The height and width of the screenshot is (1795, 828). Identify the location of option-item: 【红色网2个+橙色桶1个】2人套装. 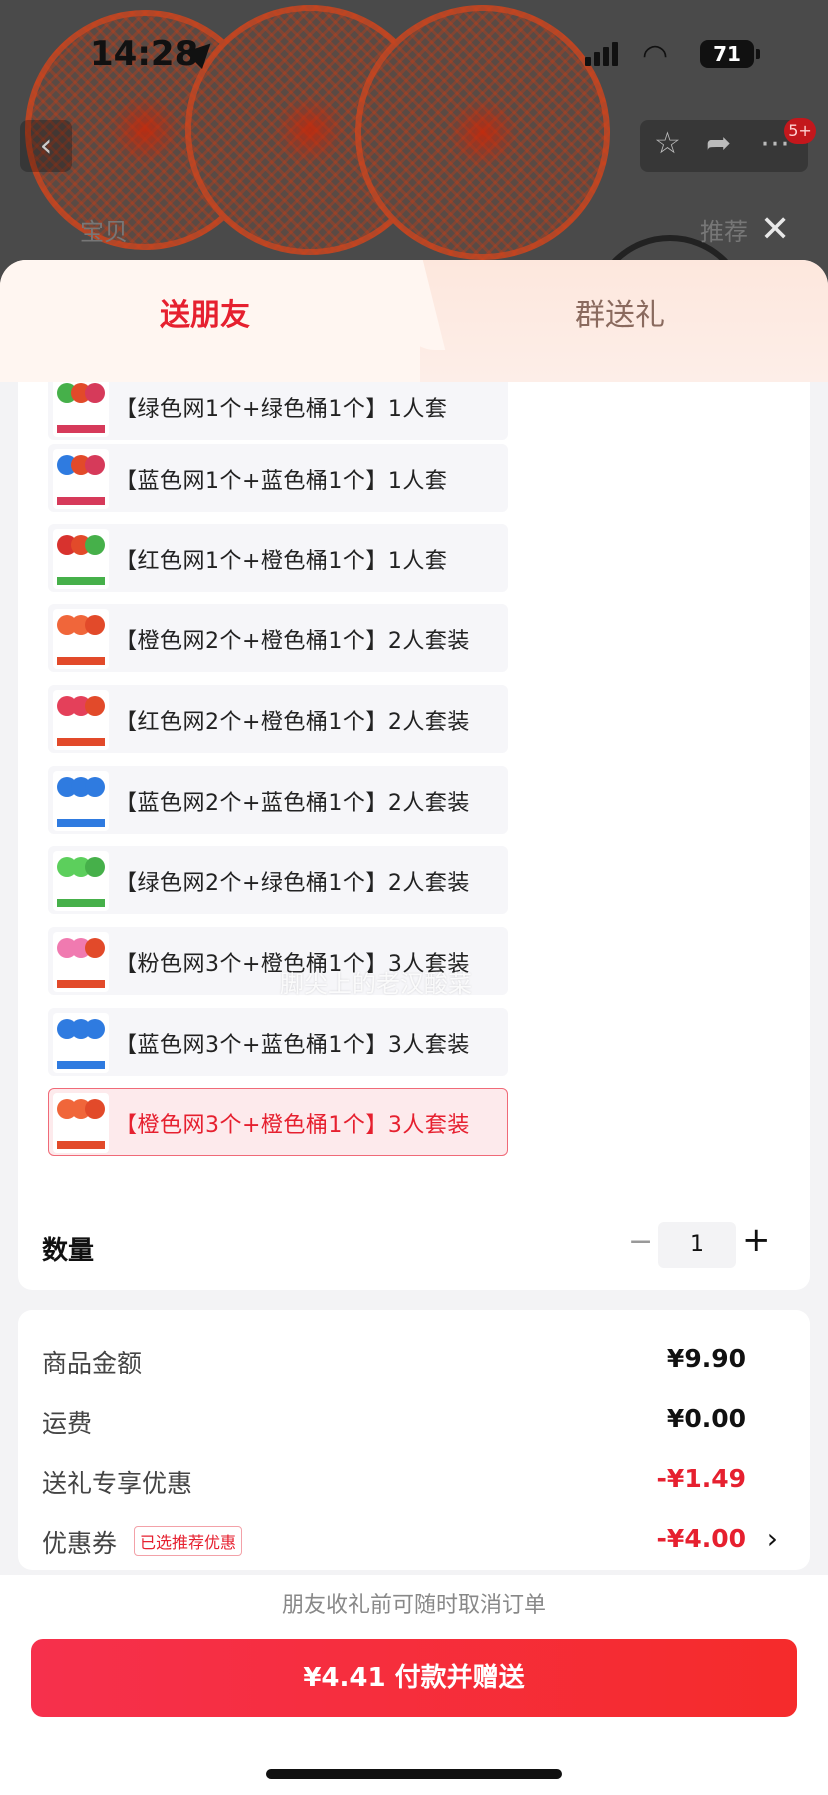
(278, 719).